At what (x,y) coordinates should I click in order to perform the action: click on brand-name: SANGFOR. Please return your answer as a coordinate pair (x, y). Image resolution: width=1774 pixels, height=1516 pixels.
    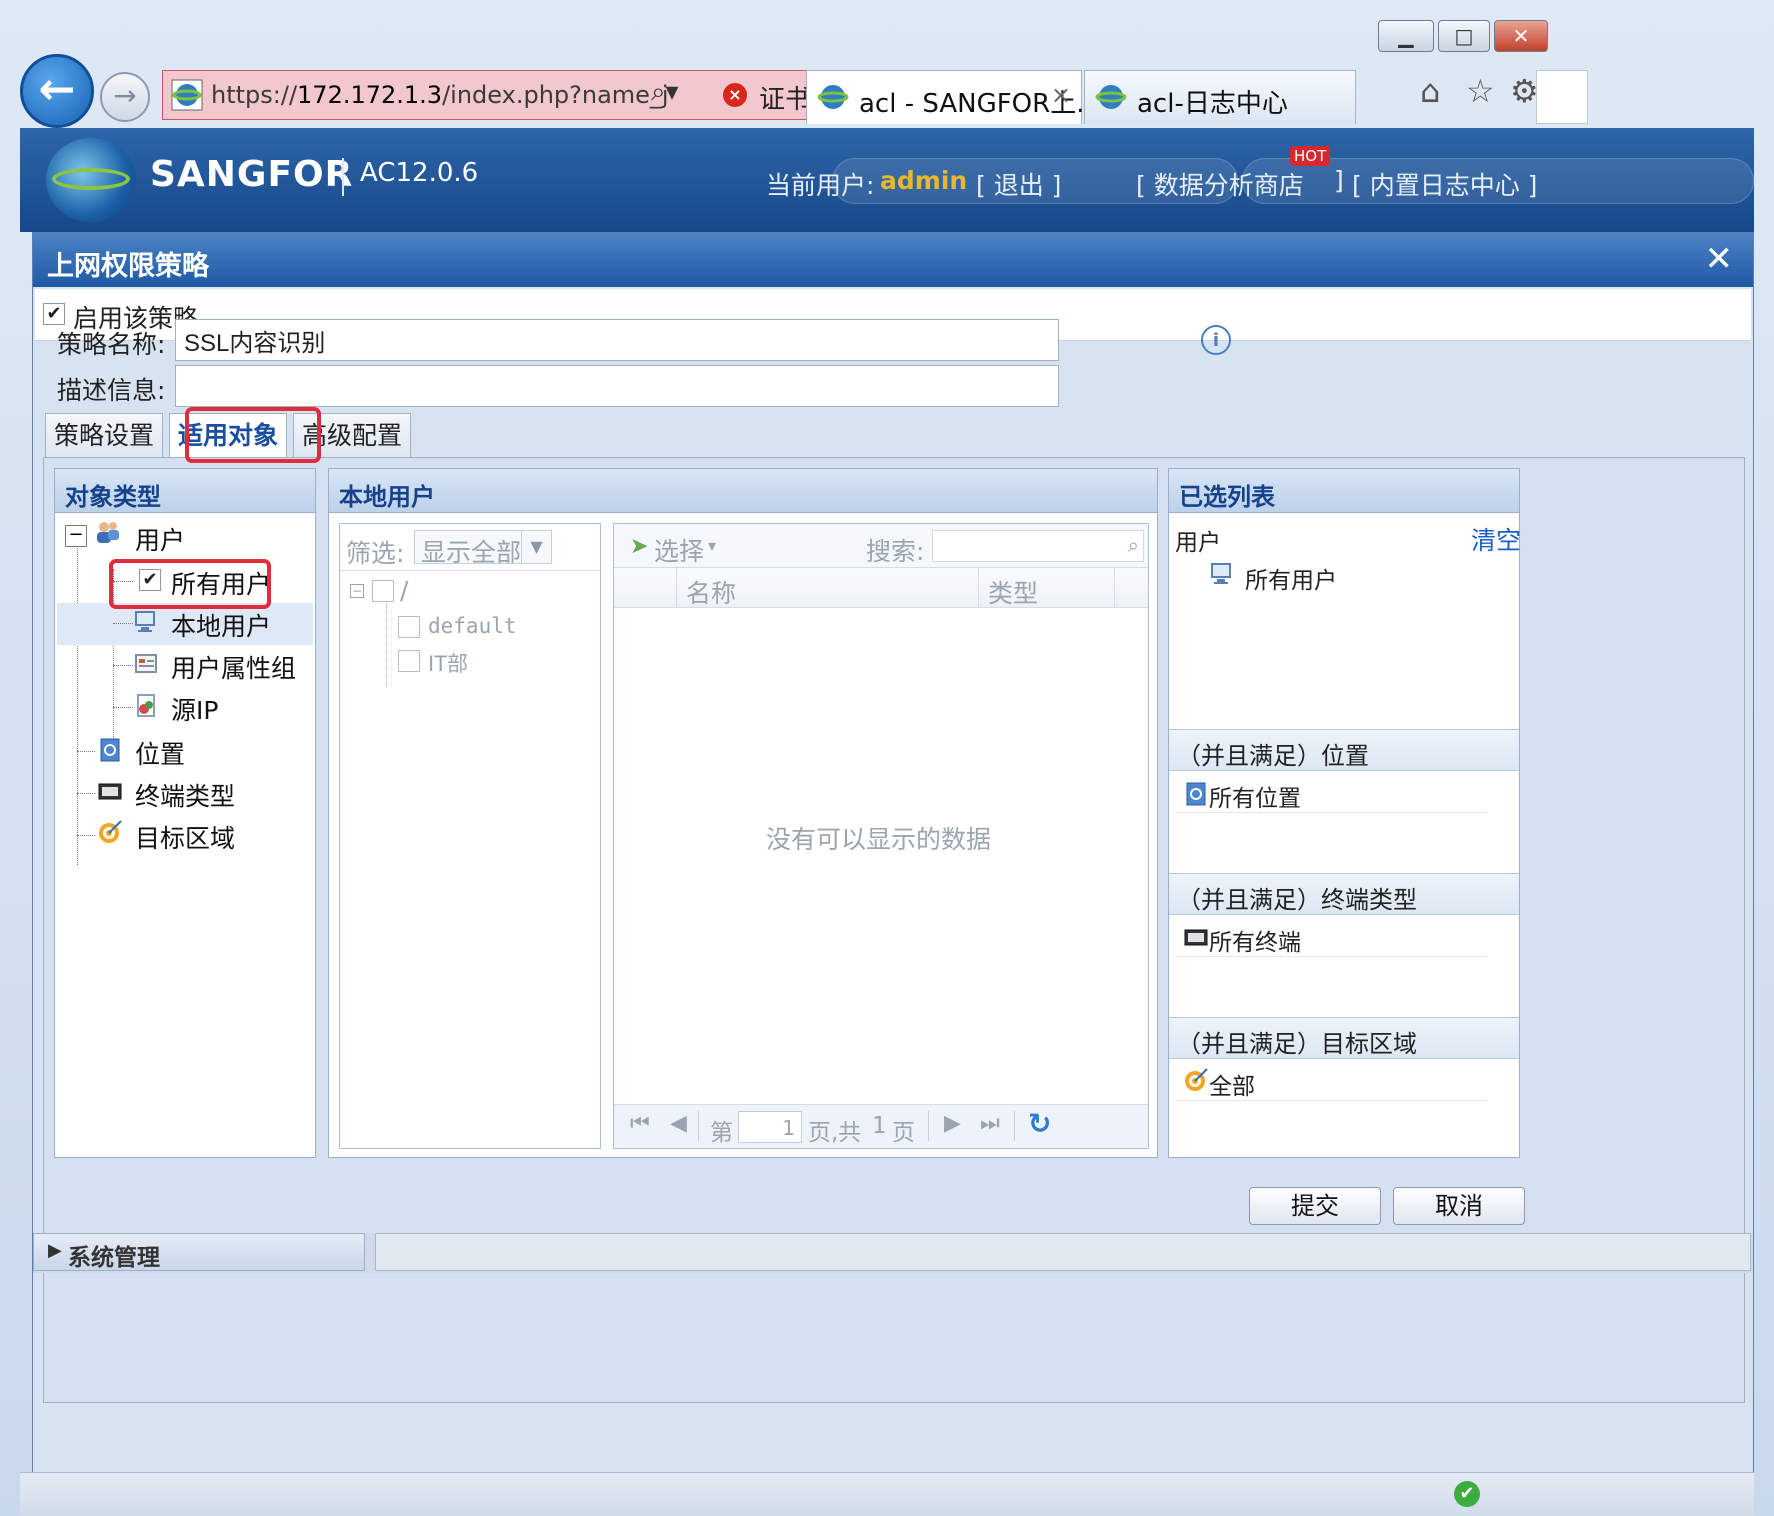
    Looking at the image, I should click on (252, 174).